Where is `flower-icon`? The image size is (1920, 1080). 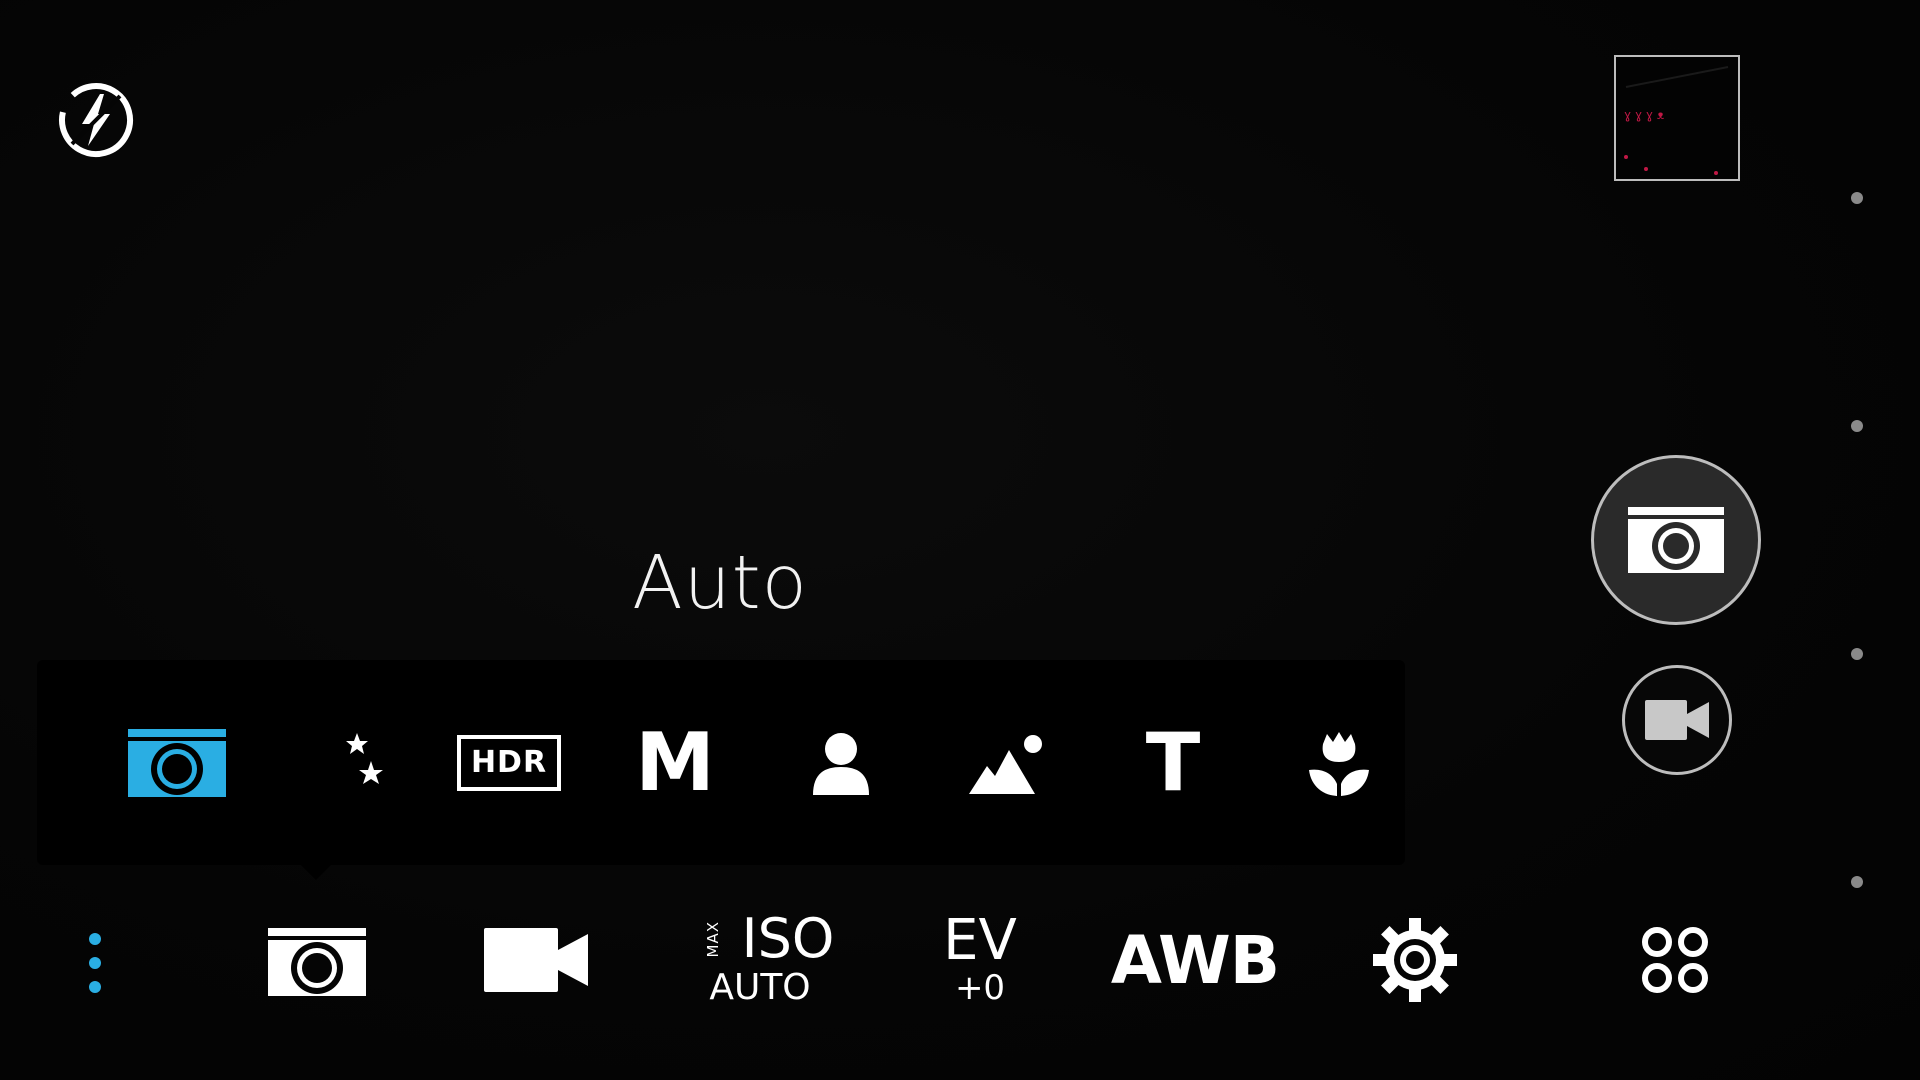 flower-icon is located at coordinates (1339, 763).